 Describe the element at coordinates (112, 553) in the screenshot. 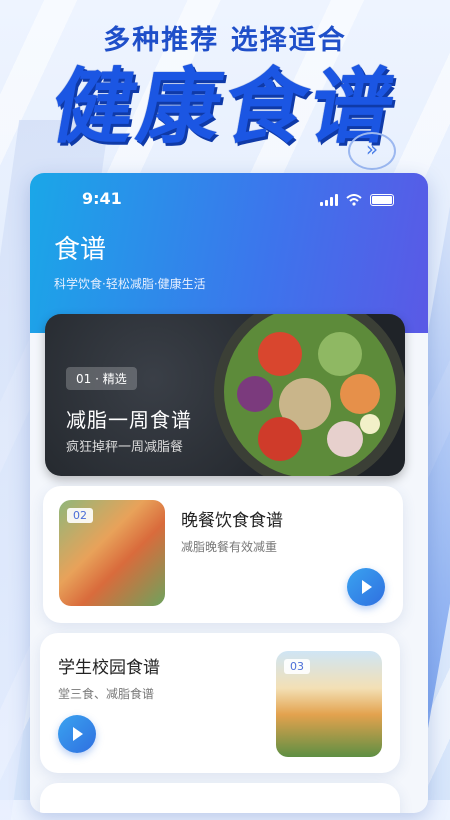

I see `recipe-thumbnail: 02` at that location.